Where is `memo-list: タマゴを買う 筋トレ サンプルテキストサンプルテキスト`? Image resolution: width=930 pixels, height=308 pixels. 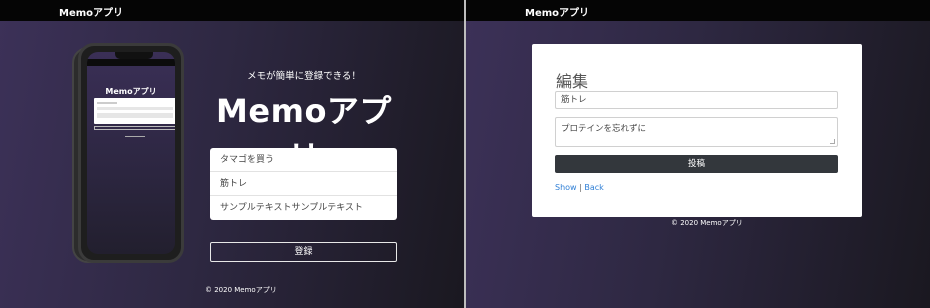 memo-list: タマゴを買う 筋トレ サンプルテキストサンプルテキスト is located at coordinates (303, 184).